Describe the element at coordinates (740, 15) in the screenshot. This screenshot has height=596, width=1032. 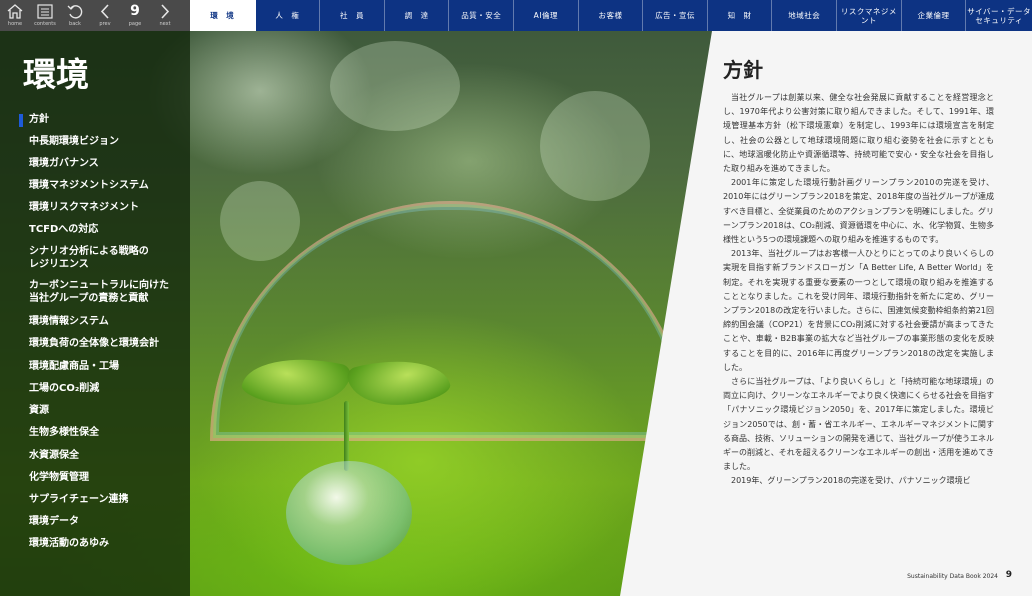
I see `nav-tab: 知 財` at that location.